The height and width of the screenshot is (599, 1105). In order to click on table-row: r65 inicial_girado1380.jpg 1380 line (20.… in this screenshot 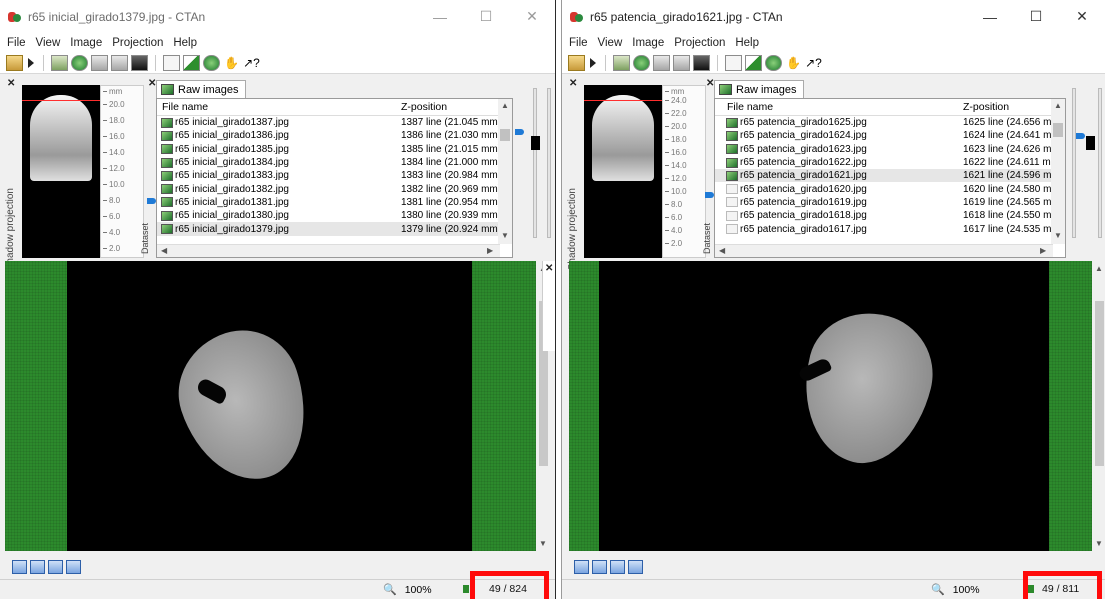, I will do `click(334, 215)`.